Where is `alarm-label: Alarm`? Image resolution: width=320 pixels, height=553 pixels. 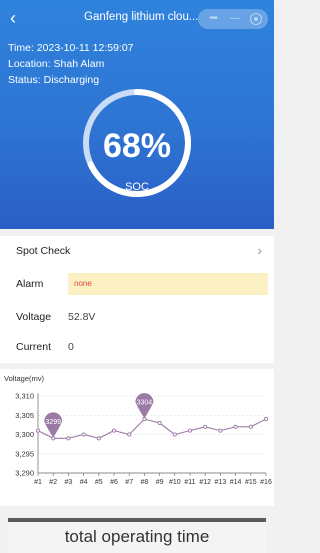
alarm-label: Alarm is located at coordinates (30, 284).